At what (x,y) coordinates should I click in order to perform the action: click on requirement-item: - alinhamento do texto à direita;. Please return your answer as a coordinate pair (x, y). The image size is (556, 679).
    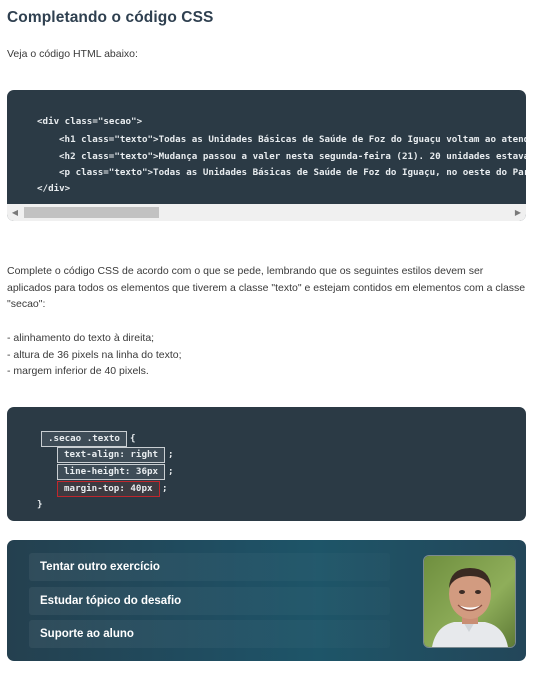
    Looking at the image, I should click on (81, 338).